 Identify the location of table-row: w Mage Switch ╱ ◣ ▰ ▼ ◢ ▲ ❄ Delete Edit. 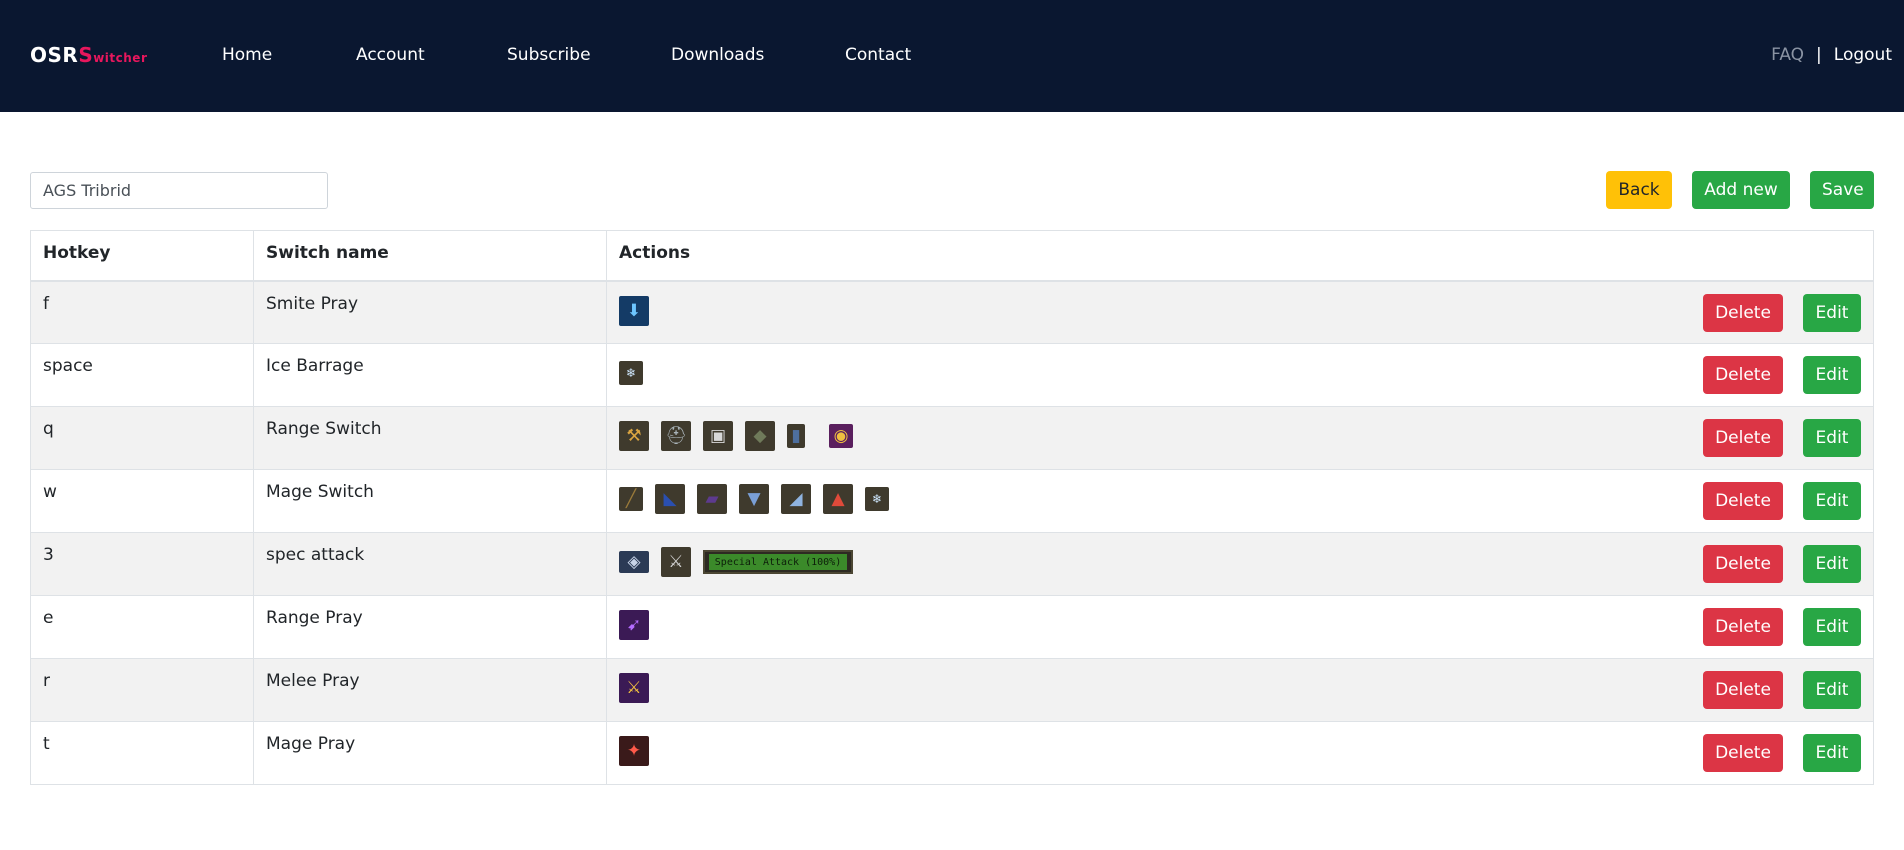
(952, 501).